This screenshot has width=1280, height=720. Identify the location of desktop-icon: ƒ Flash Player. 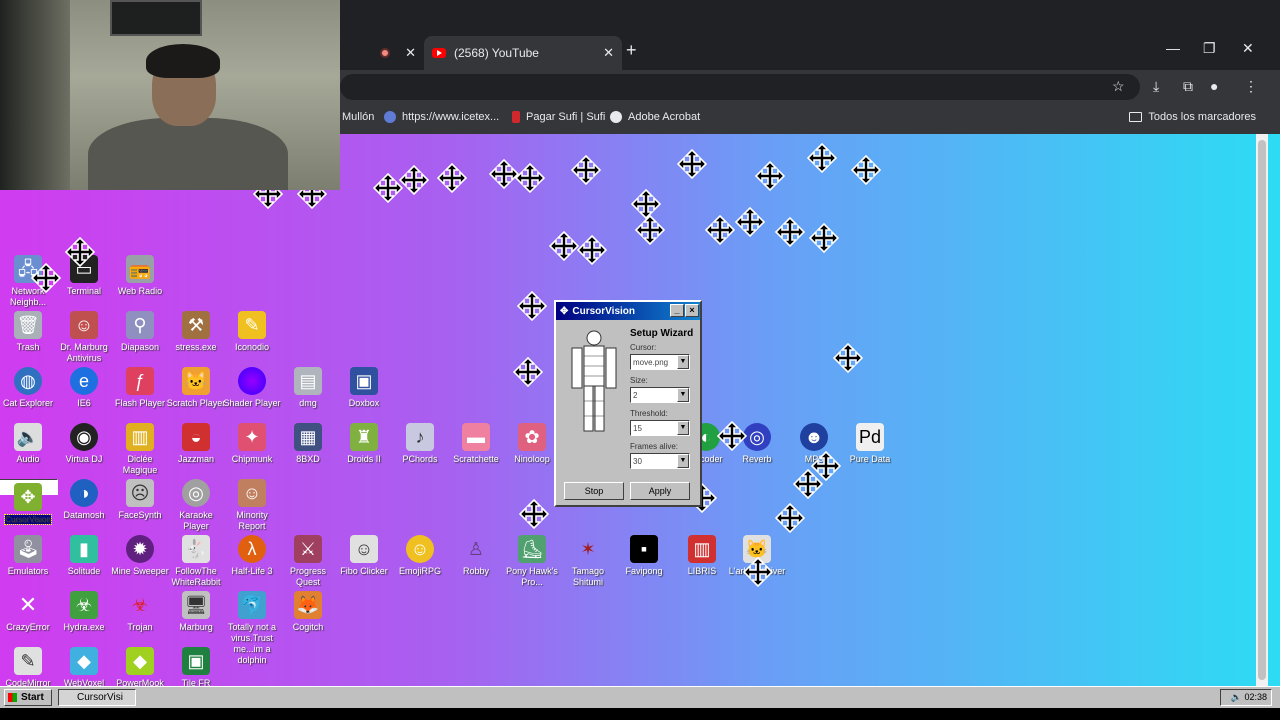
(140, 388).